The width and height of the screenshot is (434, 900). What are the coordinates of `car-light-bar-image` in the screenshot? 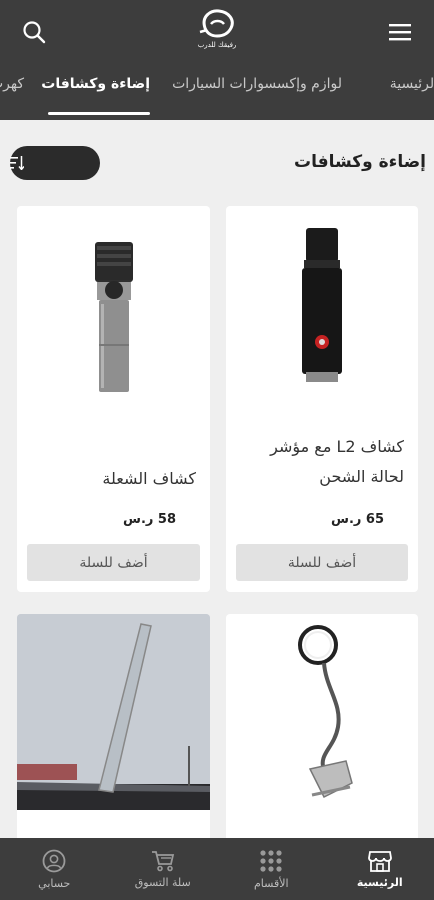 It's located at (113, 712).